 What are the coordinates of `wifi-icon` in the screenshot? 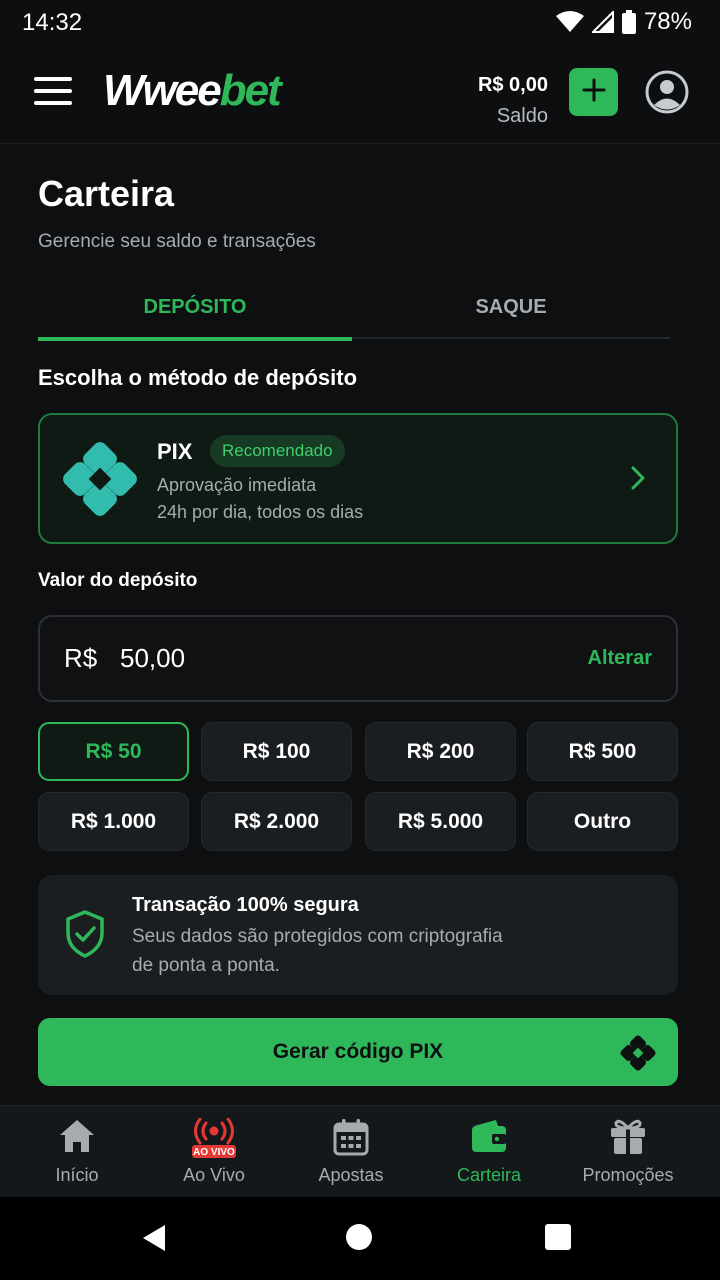 It's located at (569, 22).